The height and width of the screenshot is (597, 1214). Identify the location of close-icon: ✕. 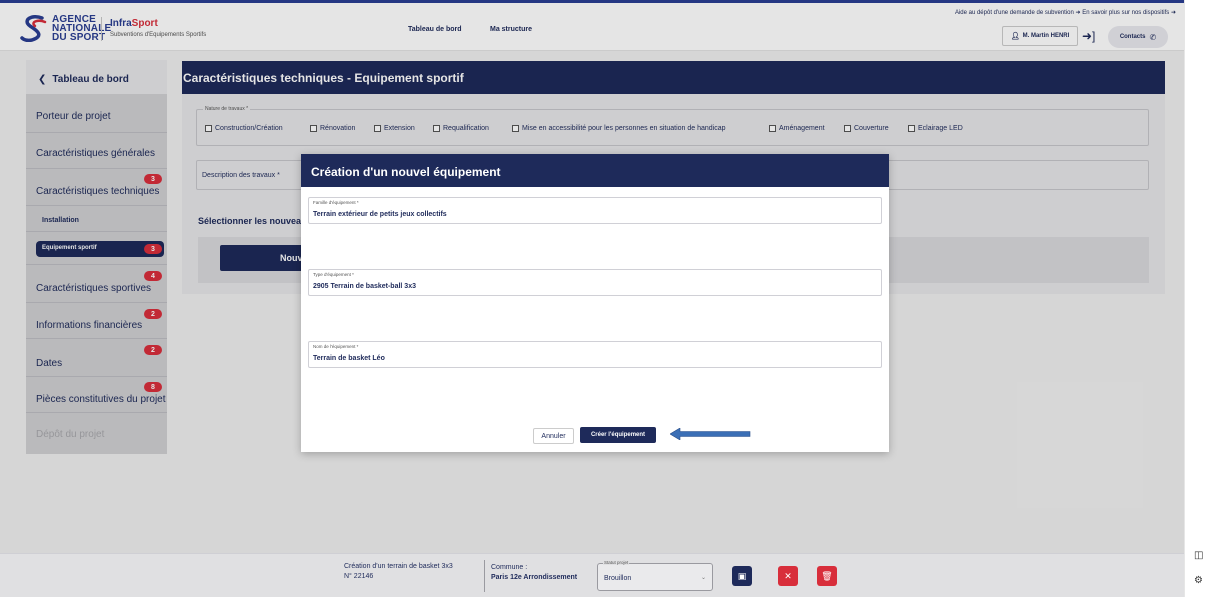
(788, 575).